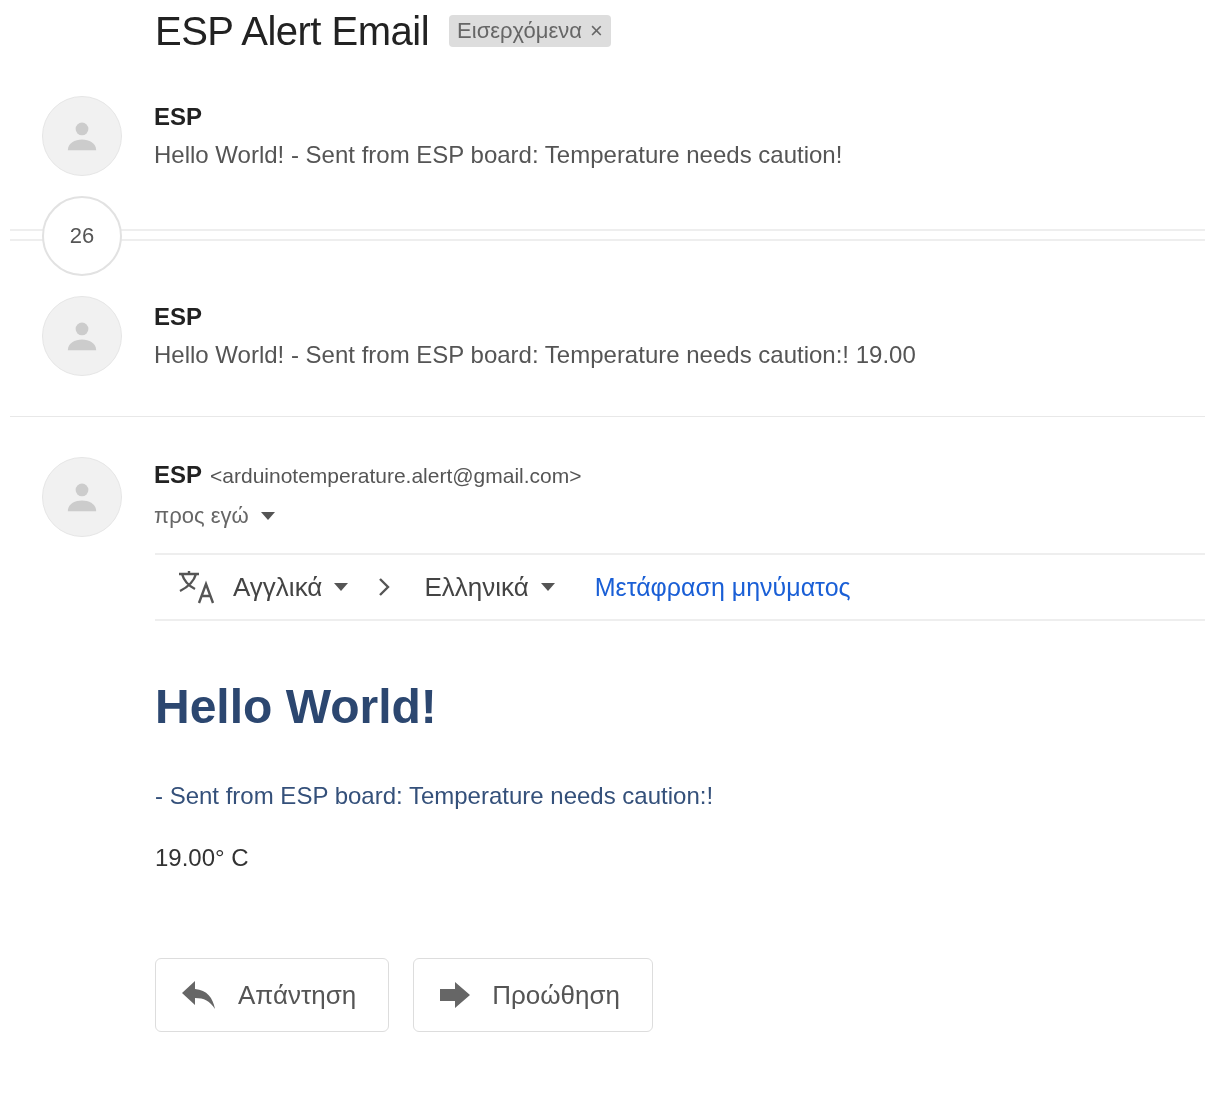  Describe the element at coordinates (199, 995) in the screenshot. I see `reply-icon` at that location.